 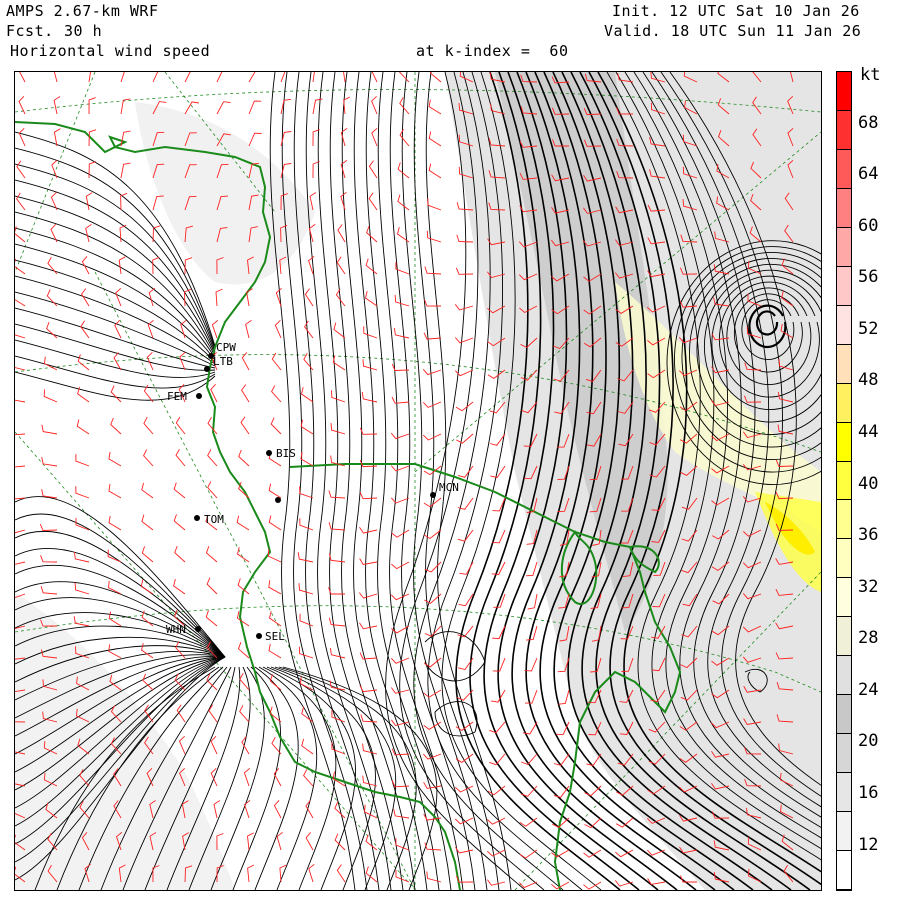 What do you see at coordinates (278, 500) in the screenshot?
I see `station-erm` at bounding box center [278, 500].